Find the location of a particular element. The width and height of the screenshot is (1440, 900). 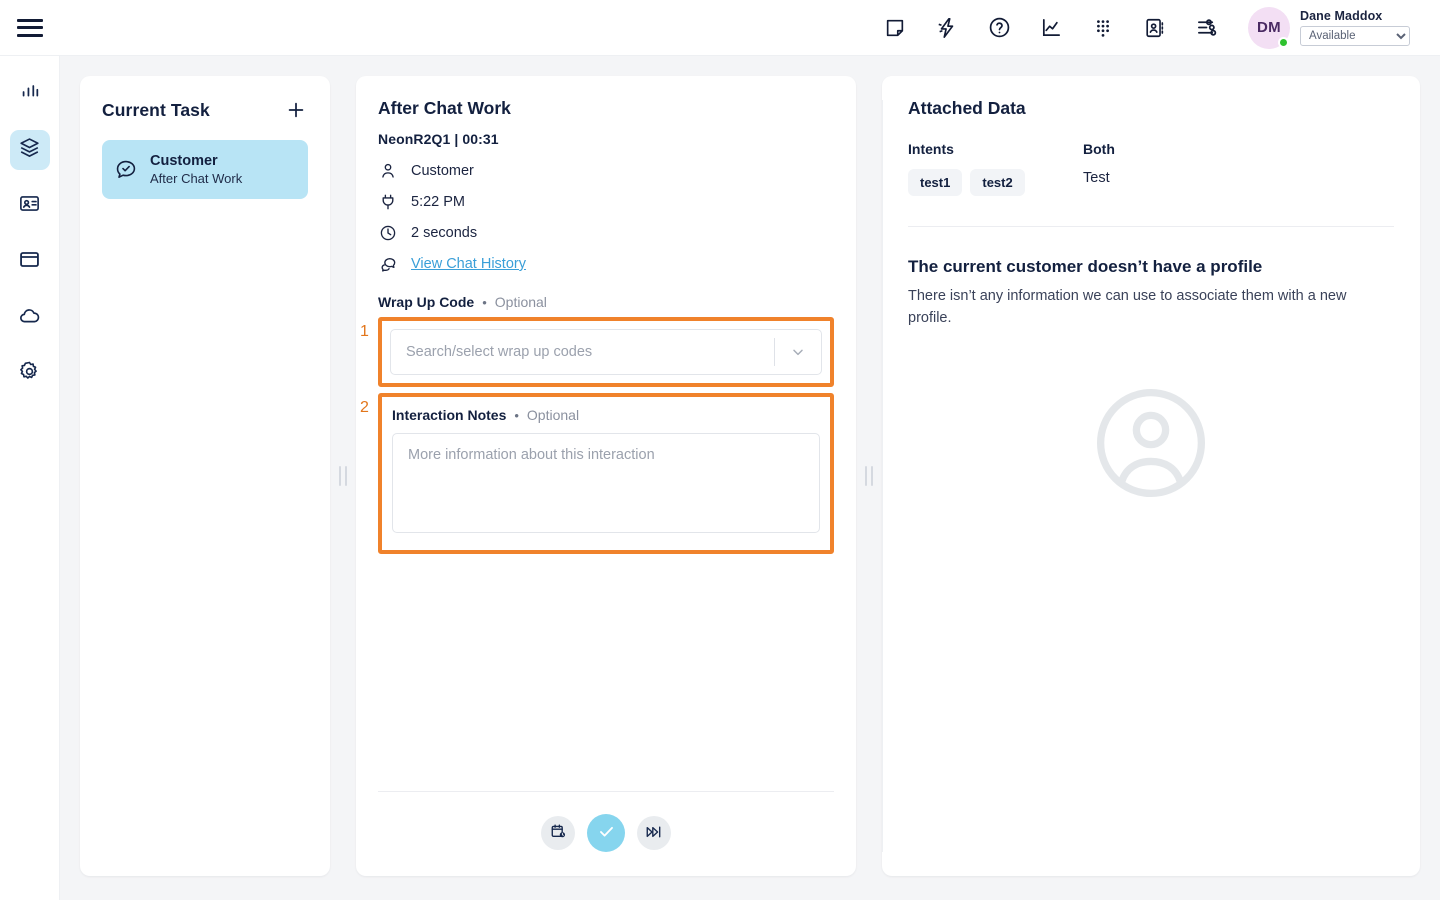

interaction-notes-optional-text: Optional is located at coordinates (553, 415).